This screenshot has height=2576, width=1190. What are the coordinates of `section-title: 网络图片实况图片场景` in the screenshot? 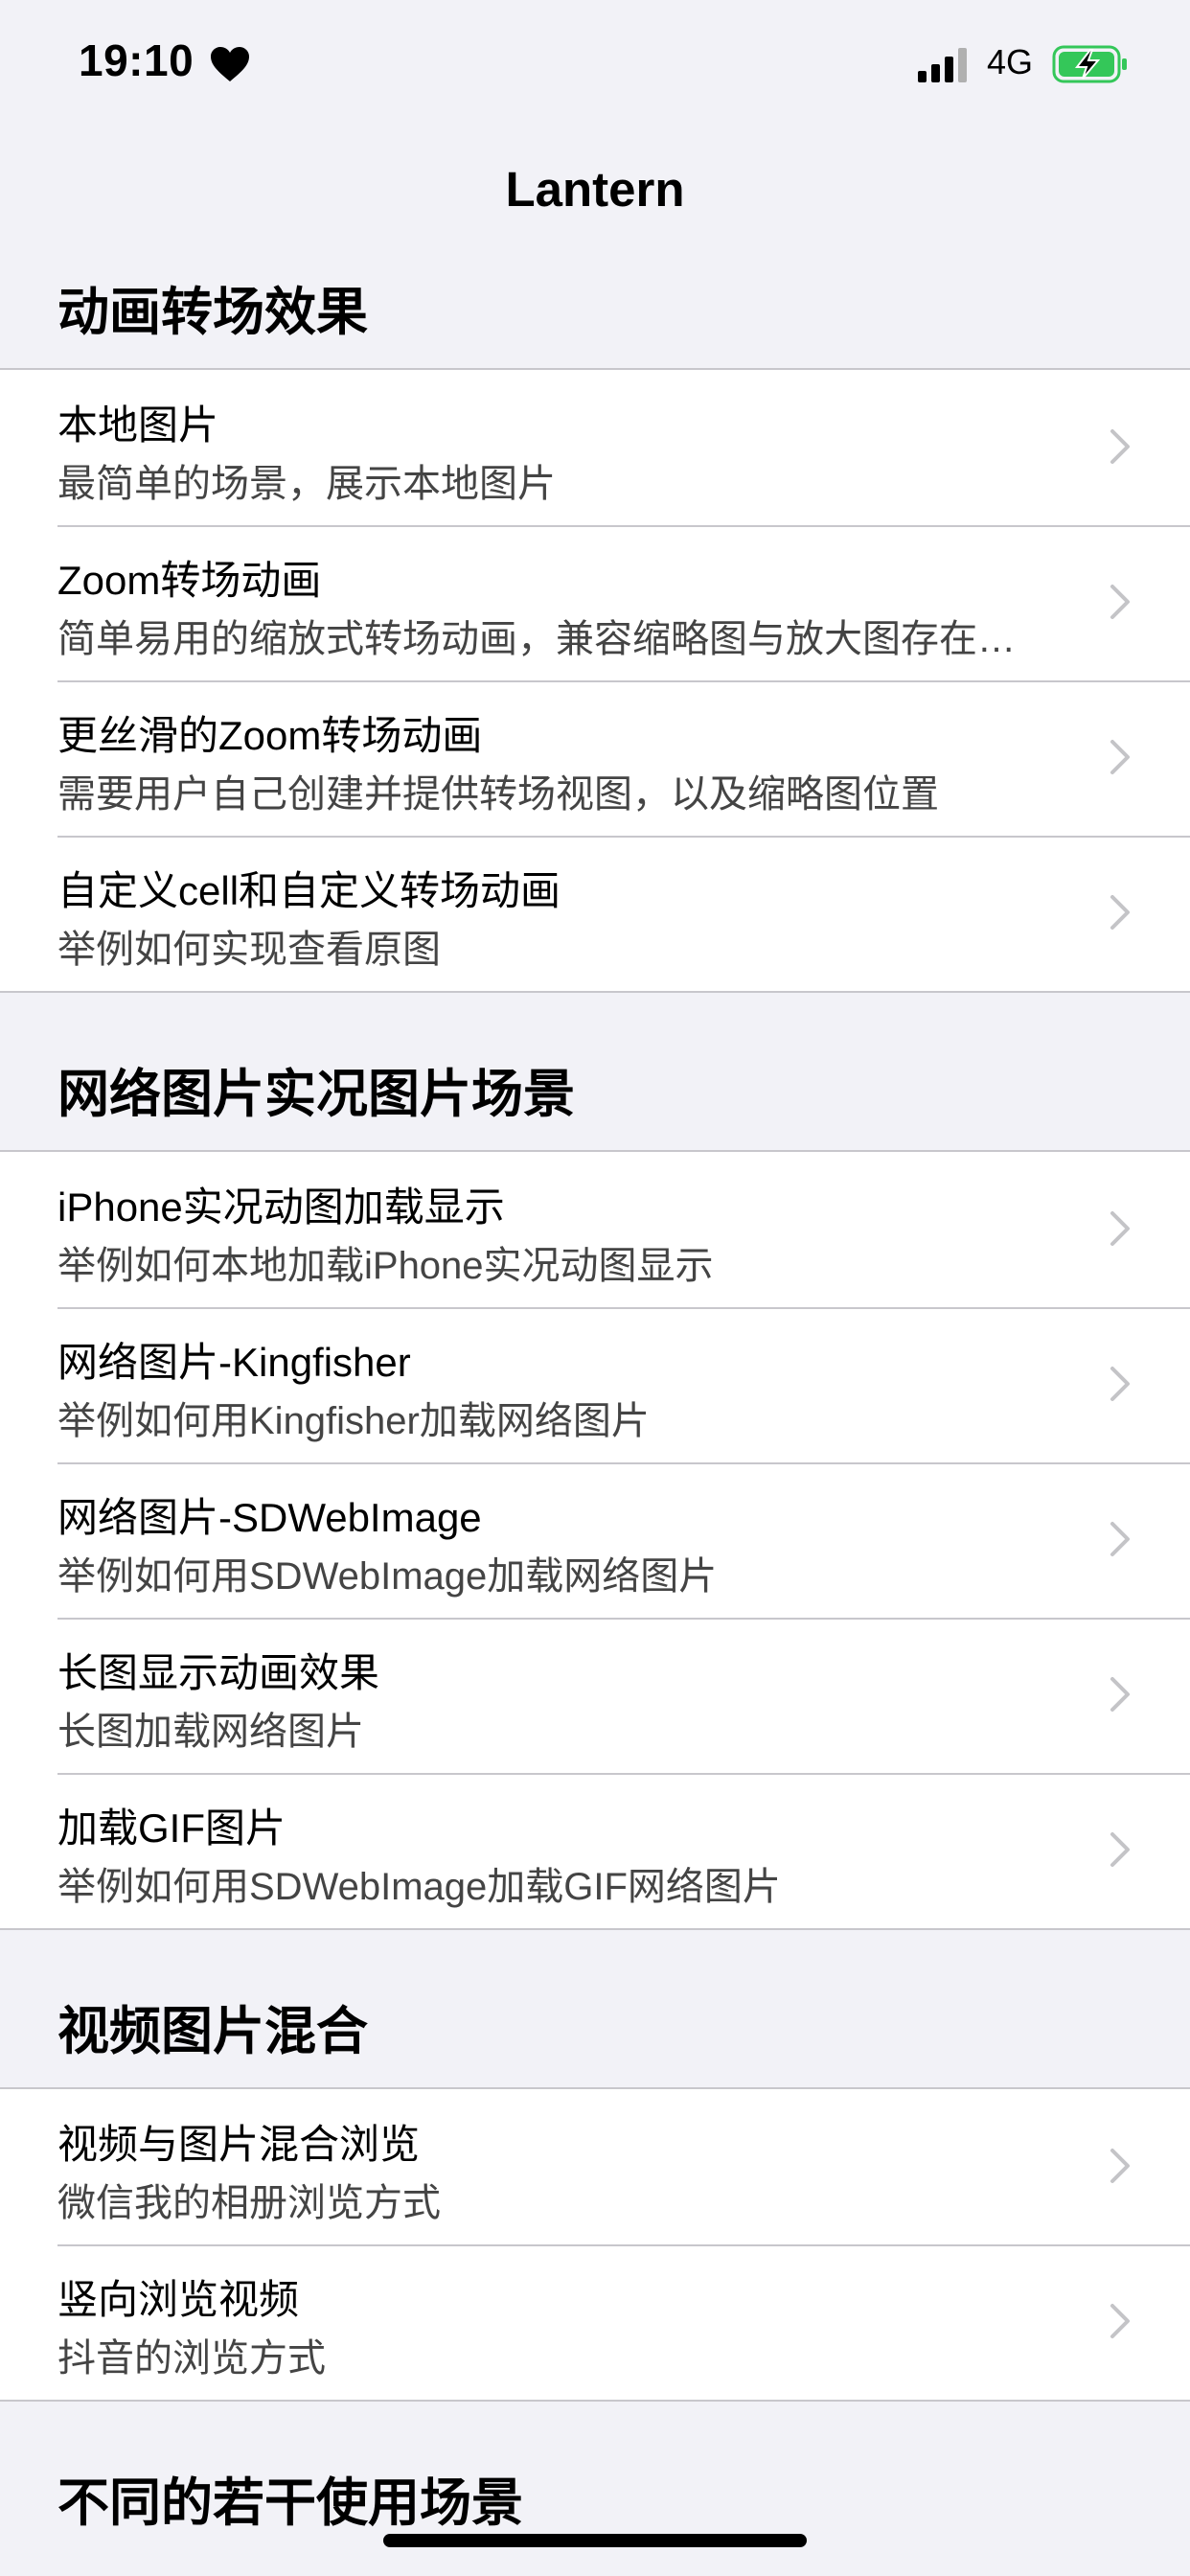 It's located at (316, 1094).